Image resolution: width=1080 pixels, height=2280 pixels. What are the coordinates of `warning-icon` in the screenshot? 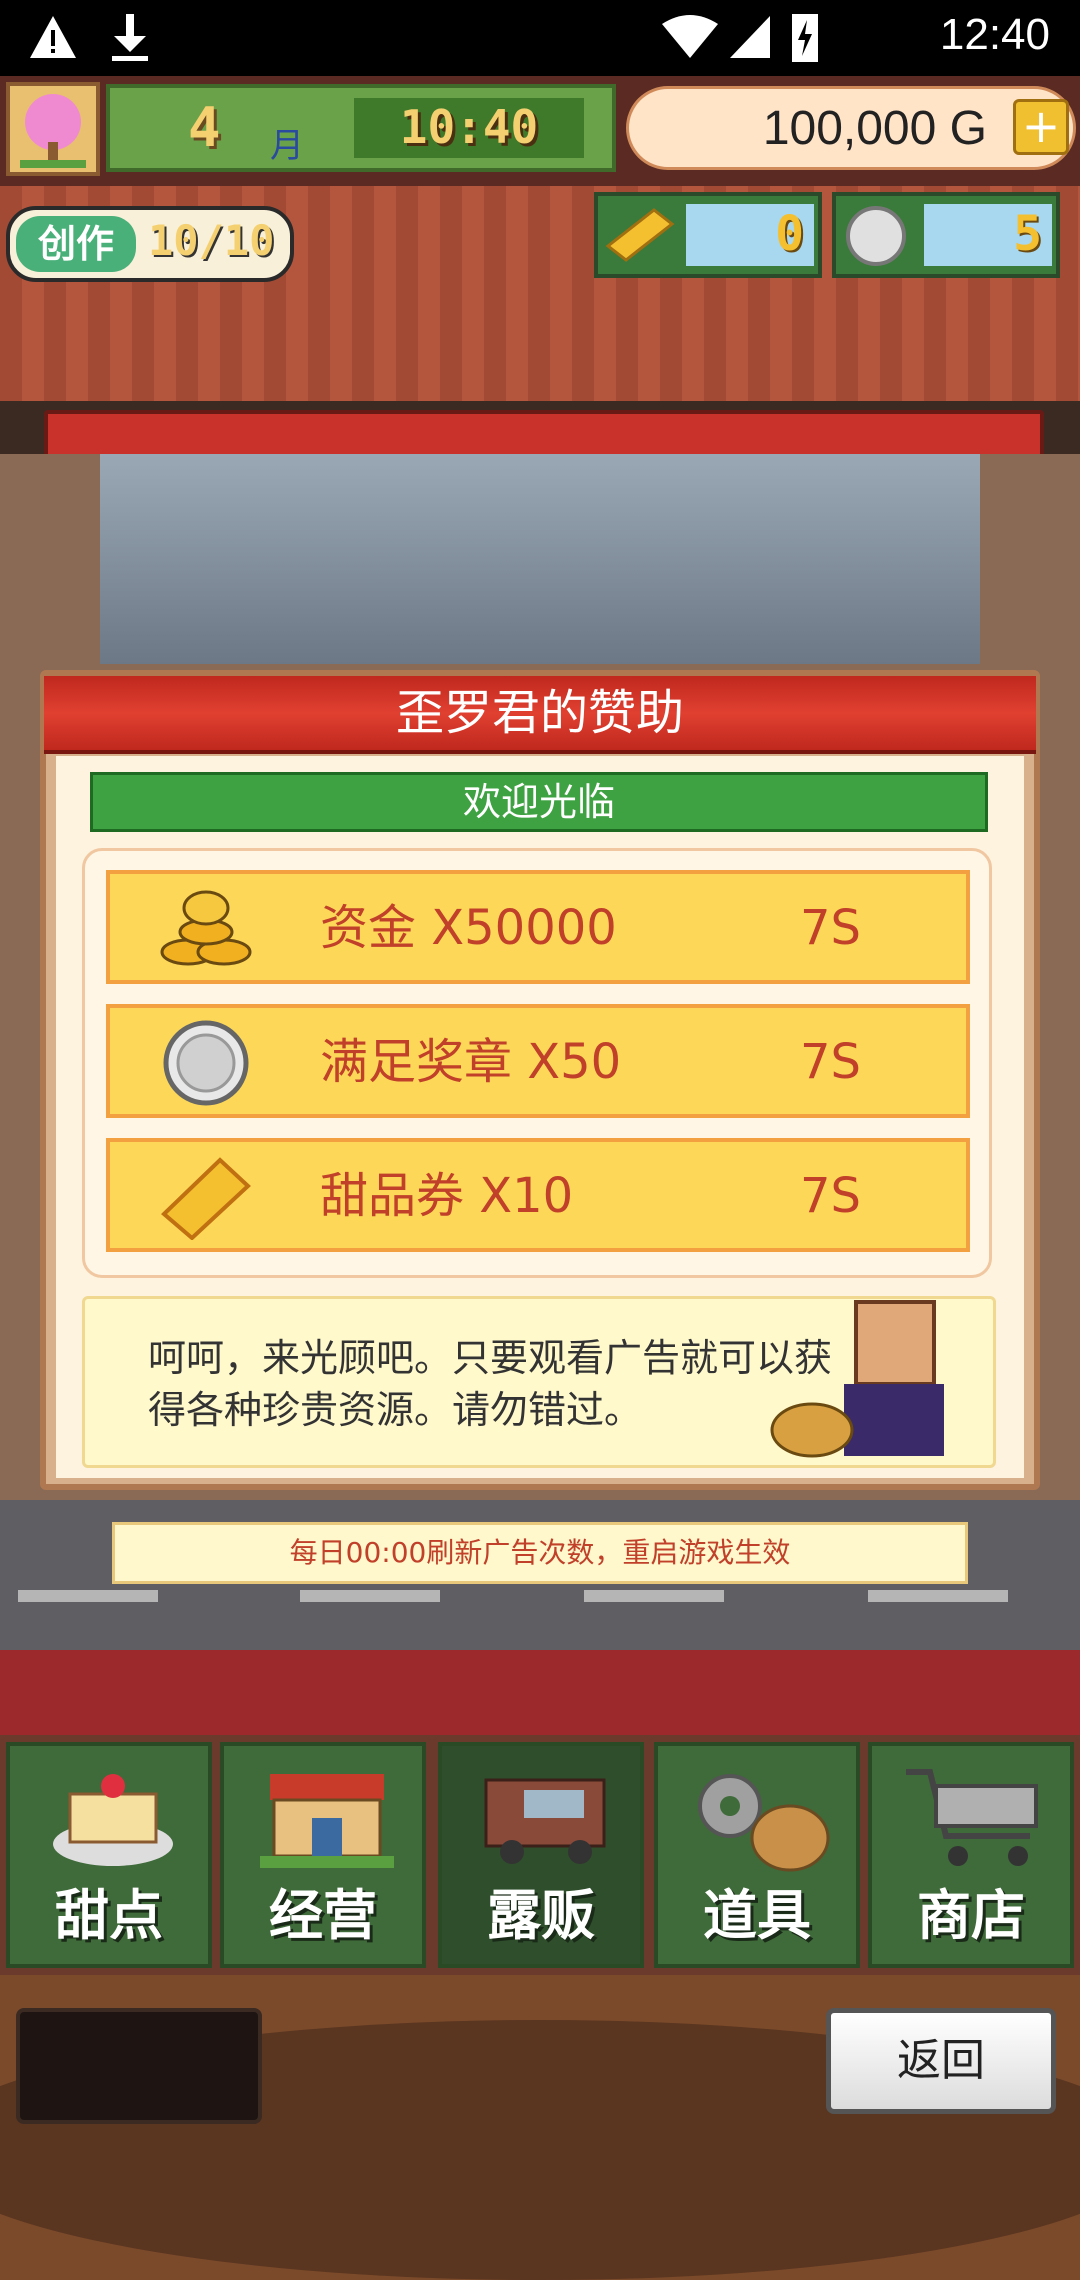 It's located at (53, 37).